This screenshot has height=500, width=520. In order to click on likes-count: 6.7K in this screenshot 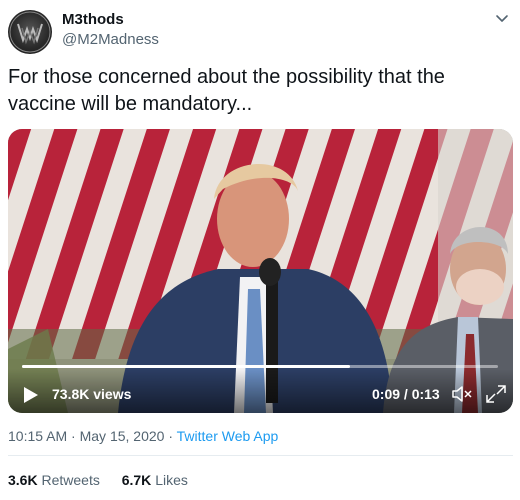, I will do `click(136, 480)`.